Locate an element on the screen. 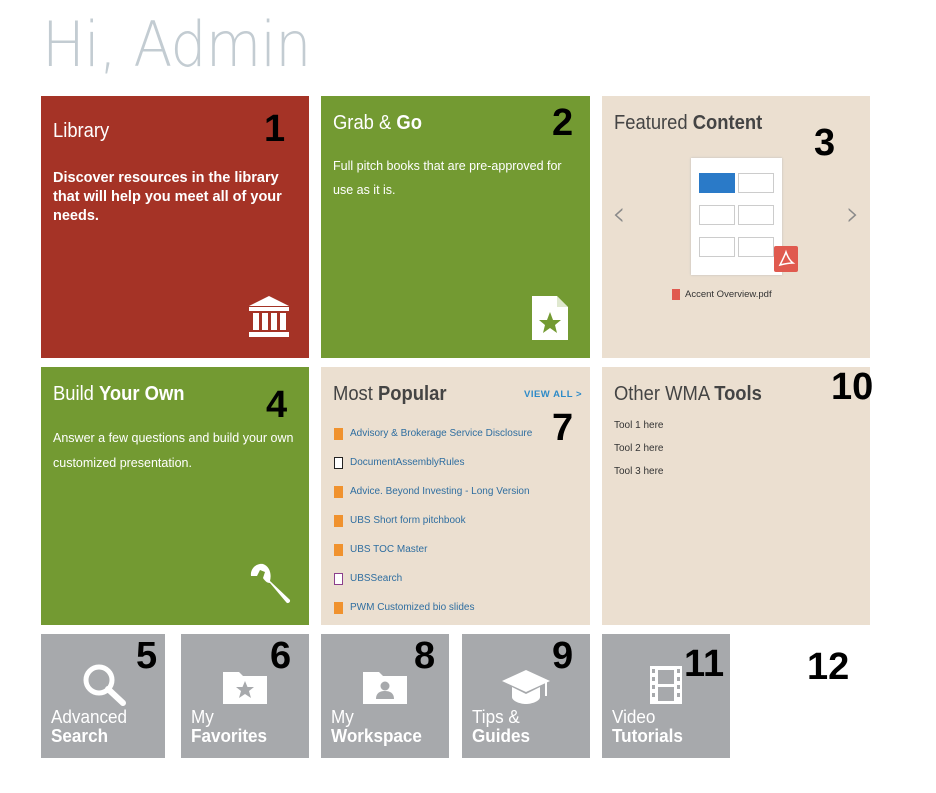 Image resolution: width=936 pixels, height=793 pixels. popular-item-advisory-brokerage: Advisory & Brokerage Service Disclosure is located at coordinates (433, 441).